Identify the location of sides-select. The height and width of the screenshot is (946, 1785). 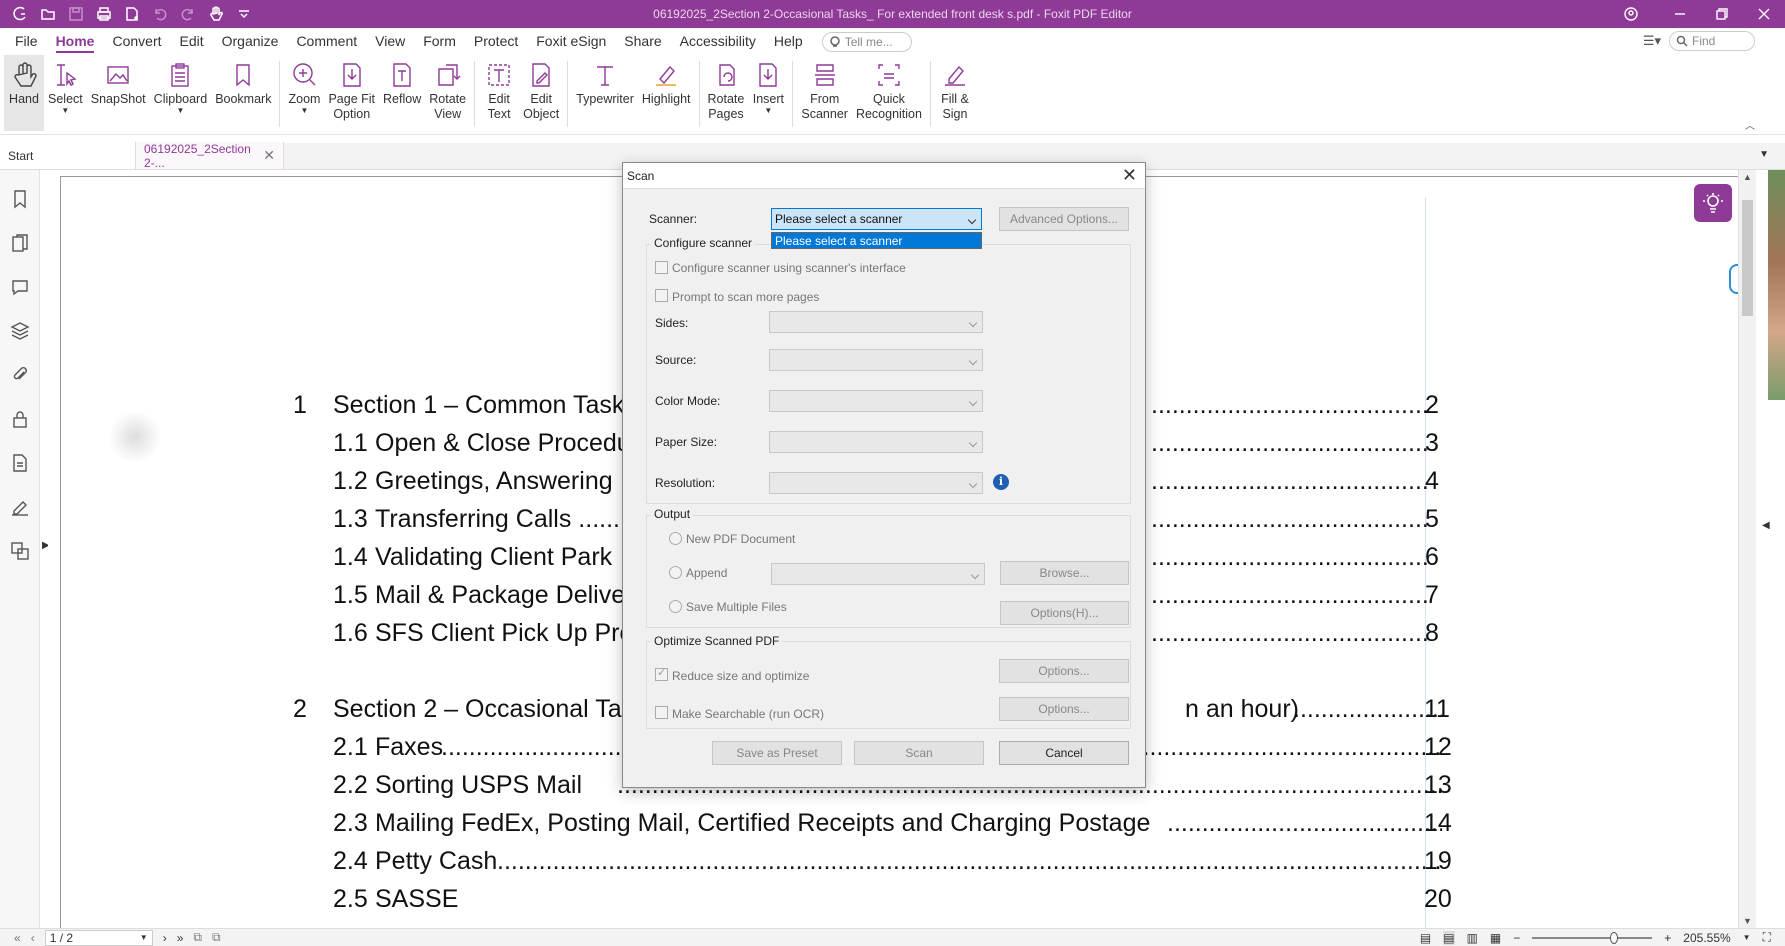
(876, 322).